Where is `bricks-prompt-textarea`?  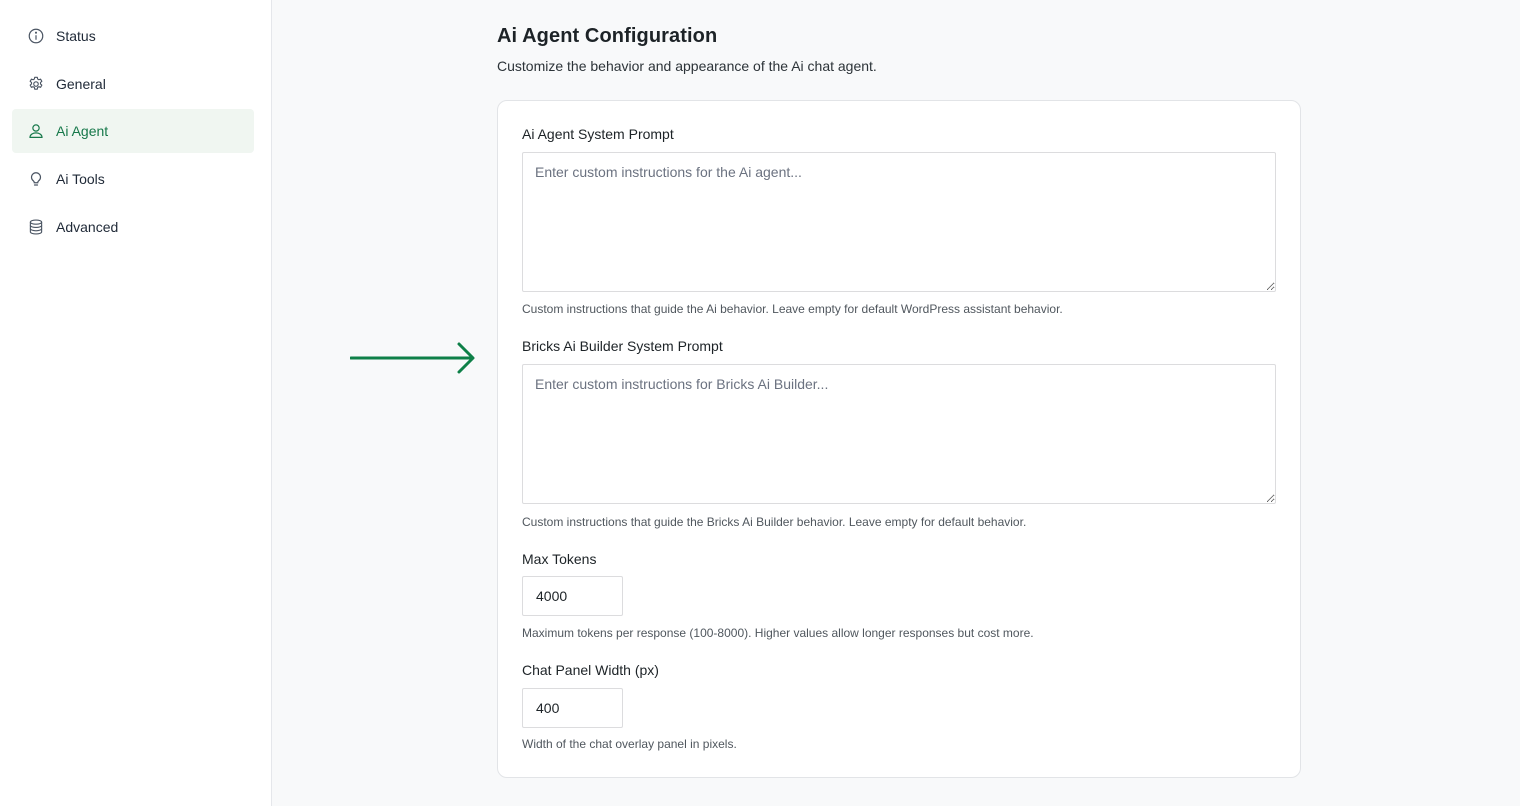 bricks-prompt-textarea is located at coordinates (899, 434).